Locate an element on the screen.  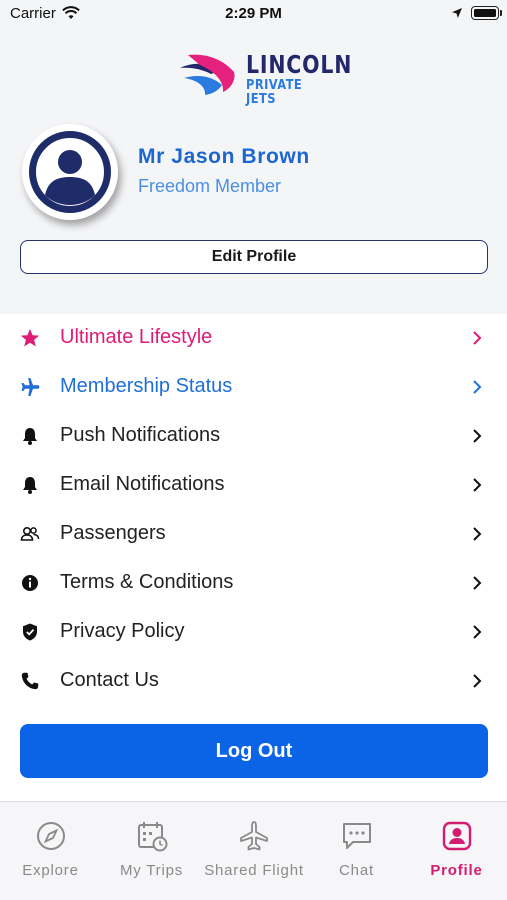
tab-label: Chat is located at coordinates (356, 870).